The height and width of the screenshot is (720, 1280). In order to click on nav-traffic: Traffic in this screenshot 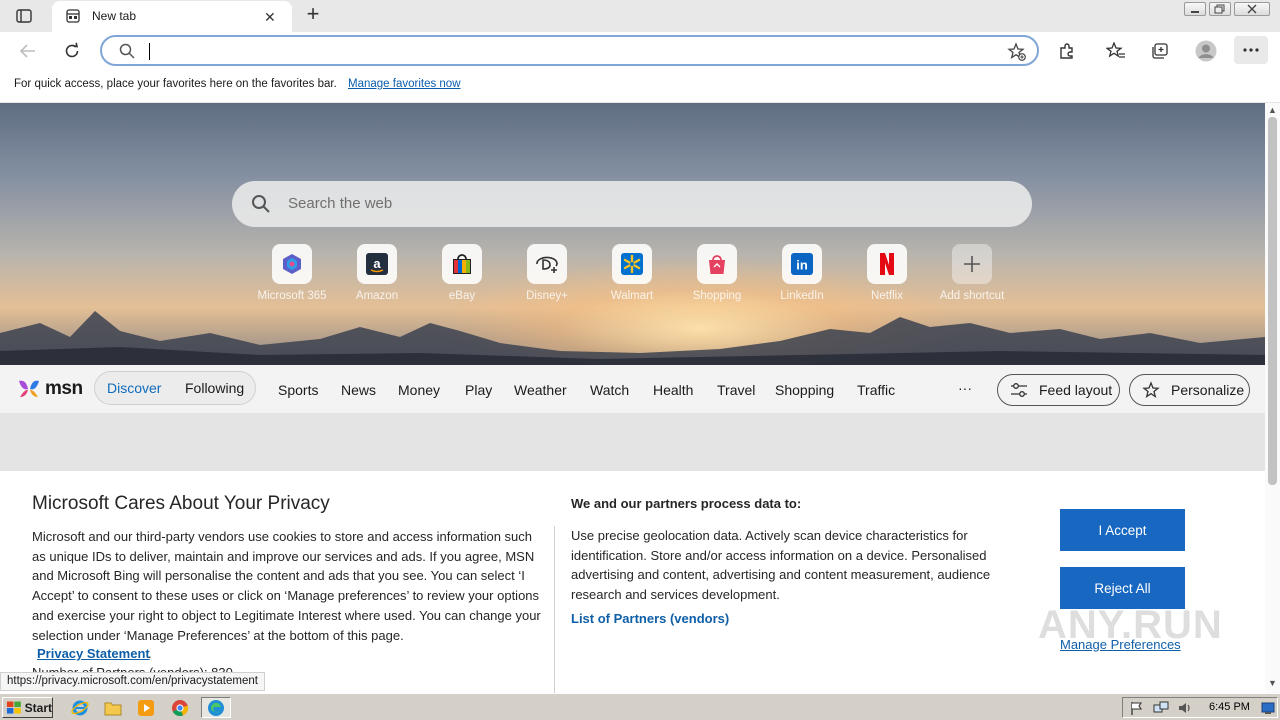, I will do `click(876, 390)`.